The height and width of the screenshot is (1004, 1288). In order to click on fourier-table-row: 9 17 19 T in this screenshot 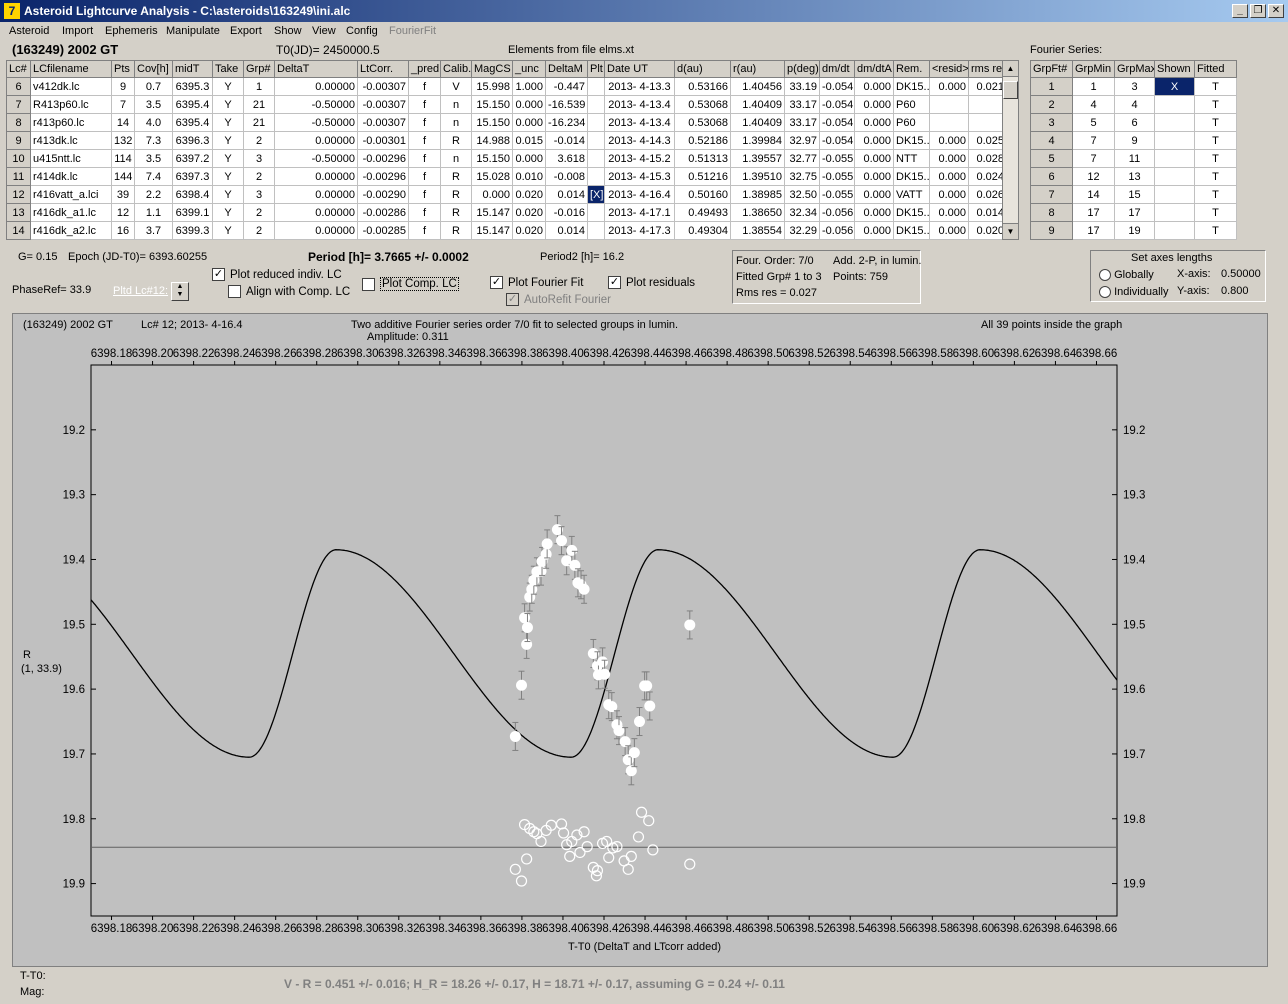, I will do `click(1133, 230)`.